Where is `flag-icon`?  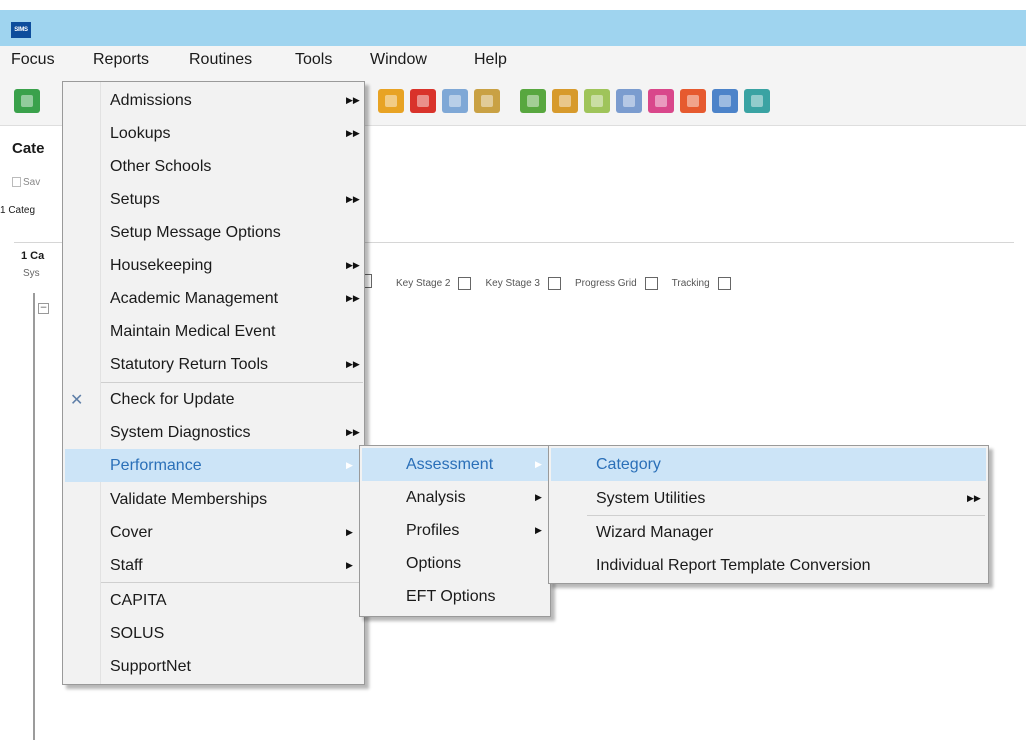 flag-icon is located at coordinates (423, 101).